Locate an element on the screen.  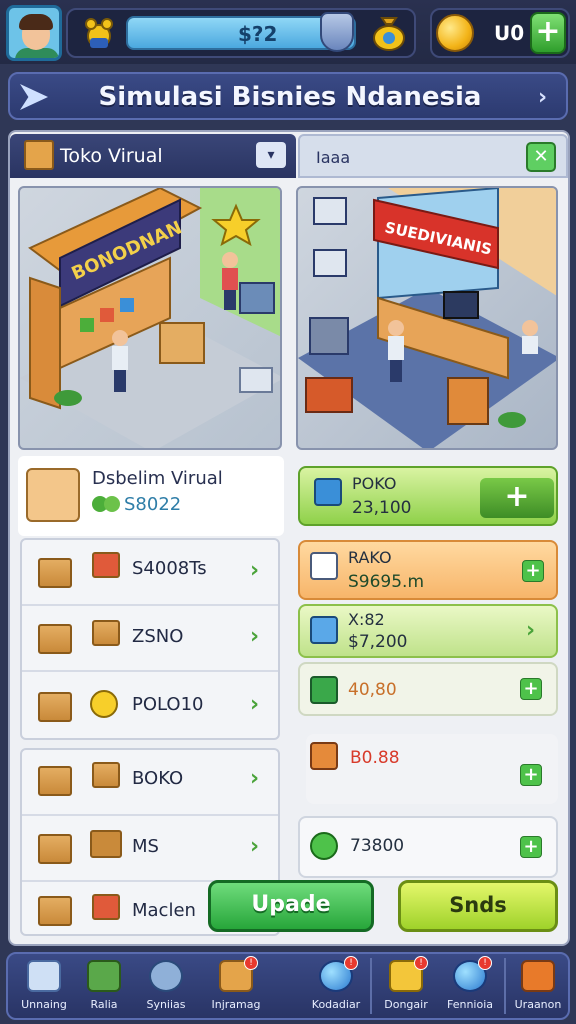
check-icon is located at coordinates (324, 846).